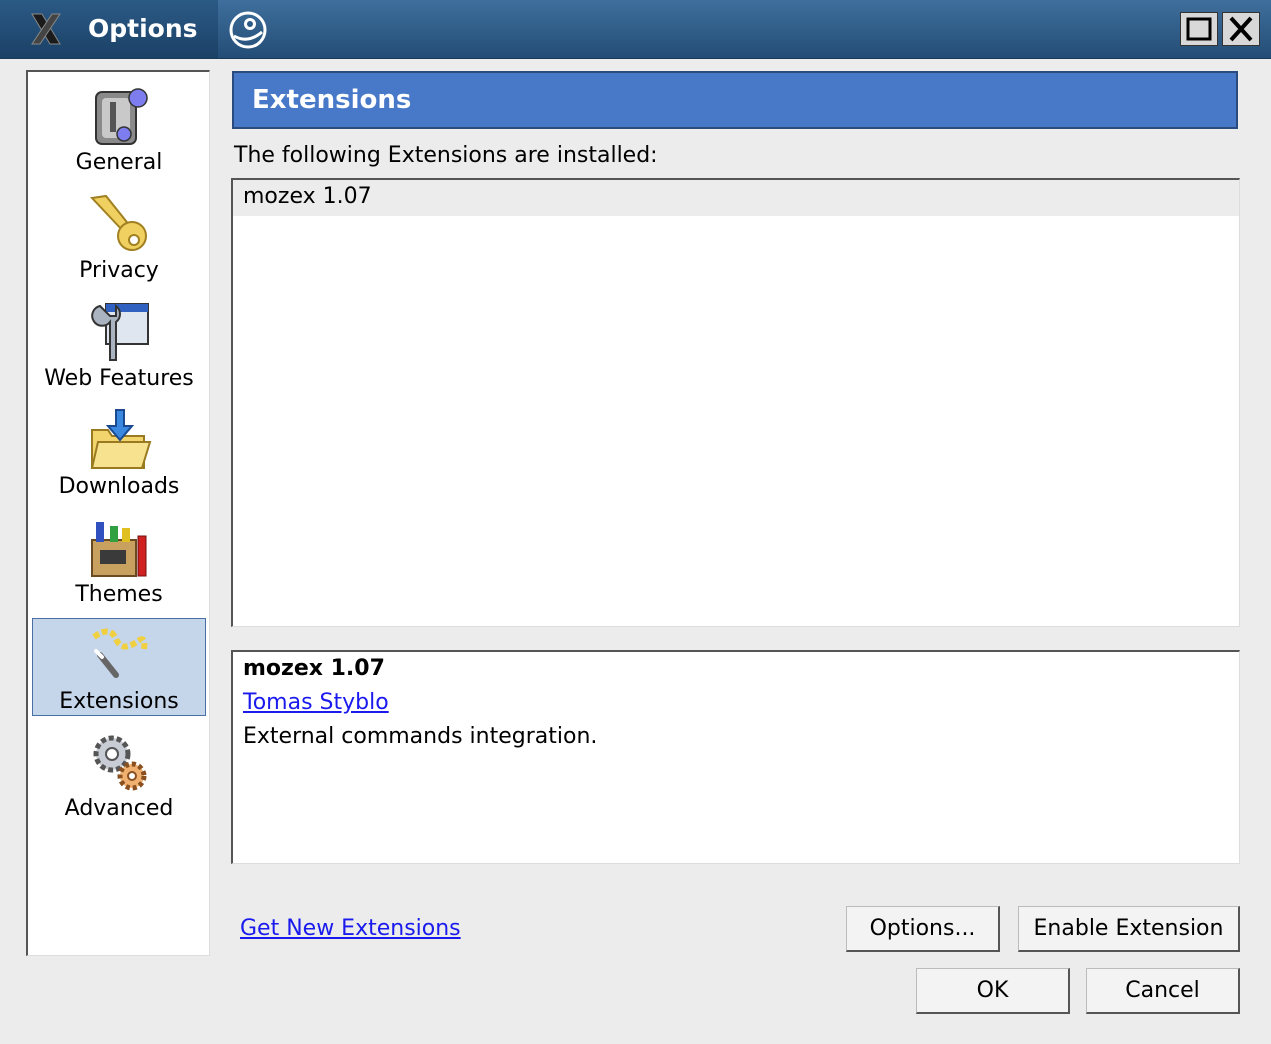  What do you see at coordinates (46, 29) in the screenshot?
I see `x-logo-icon` at bounding box center [46, 29].